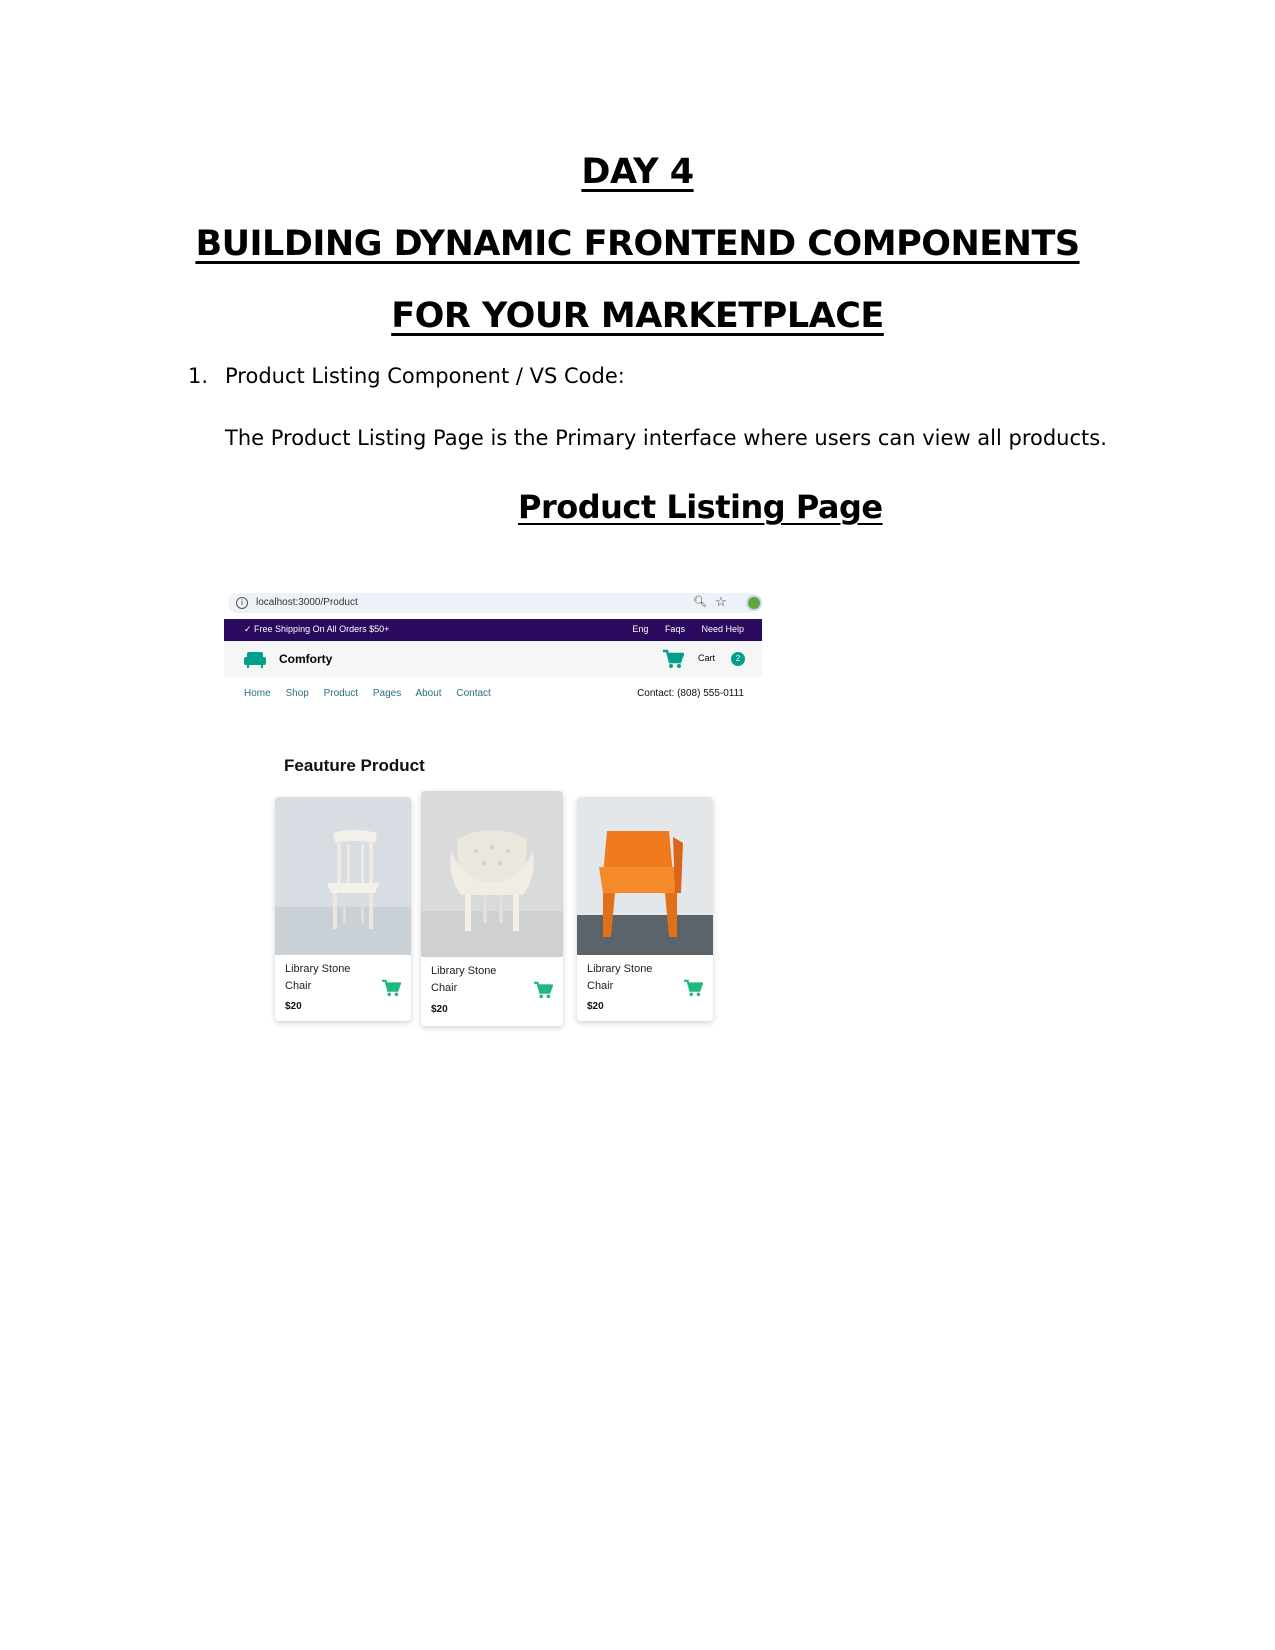  Describe the element at coordinates (700, 507) in the screenshot. I see `section-heading: Product Listing Page` at that location.